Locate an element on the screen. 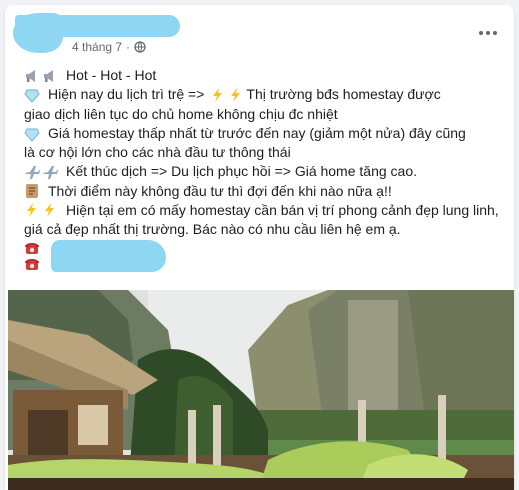  post-line-1: Hot - Hot - Hot is located at coordinates (266, 75).